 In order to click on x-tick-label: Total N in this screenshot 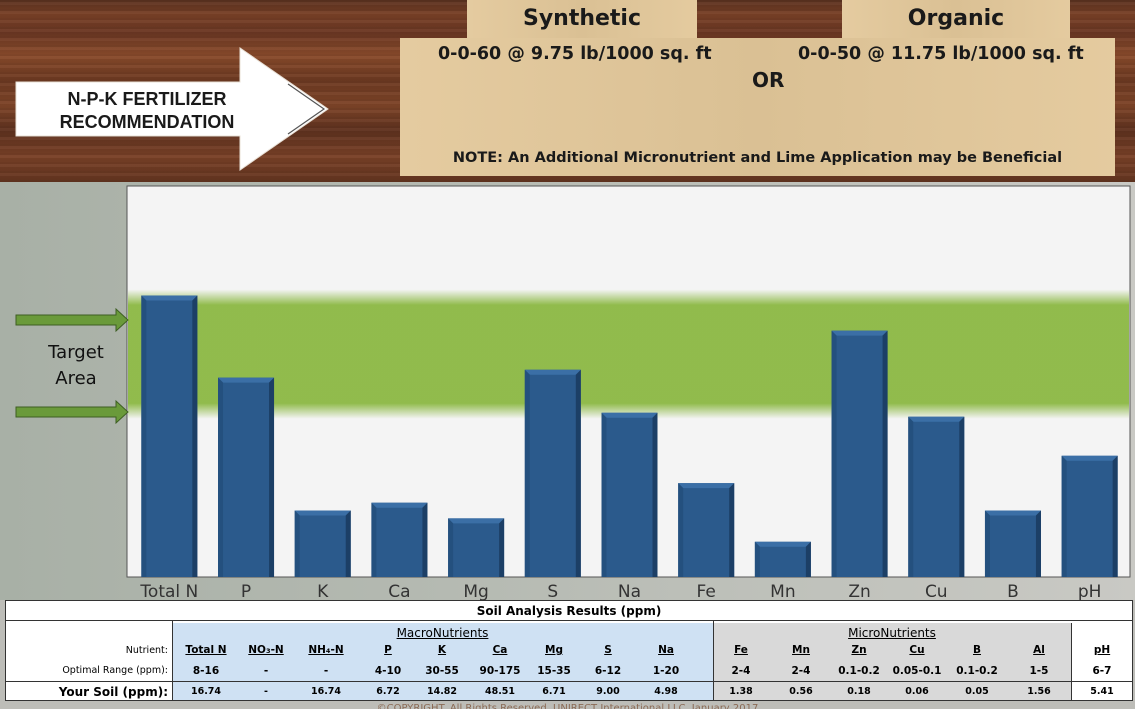, I will do `click(168, 591)`.